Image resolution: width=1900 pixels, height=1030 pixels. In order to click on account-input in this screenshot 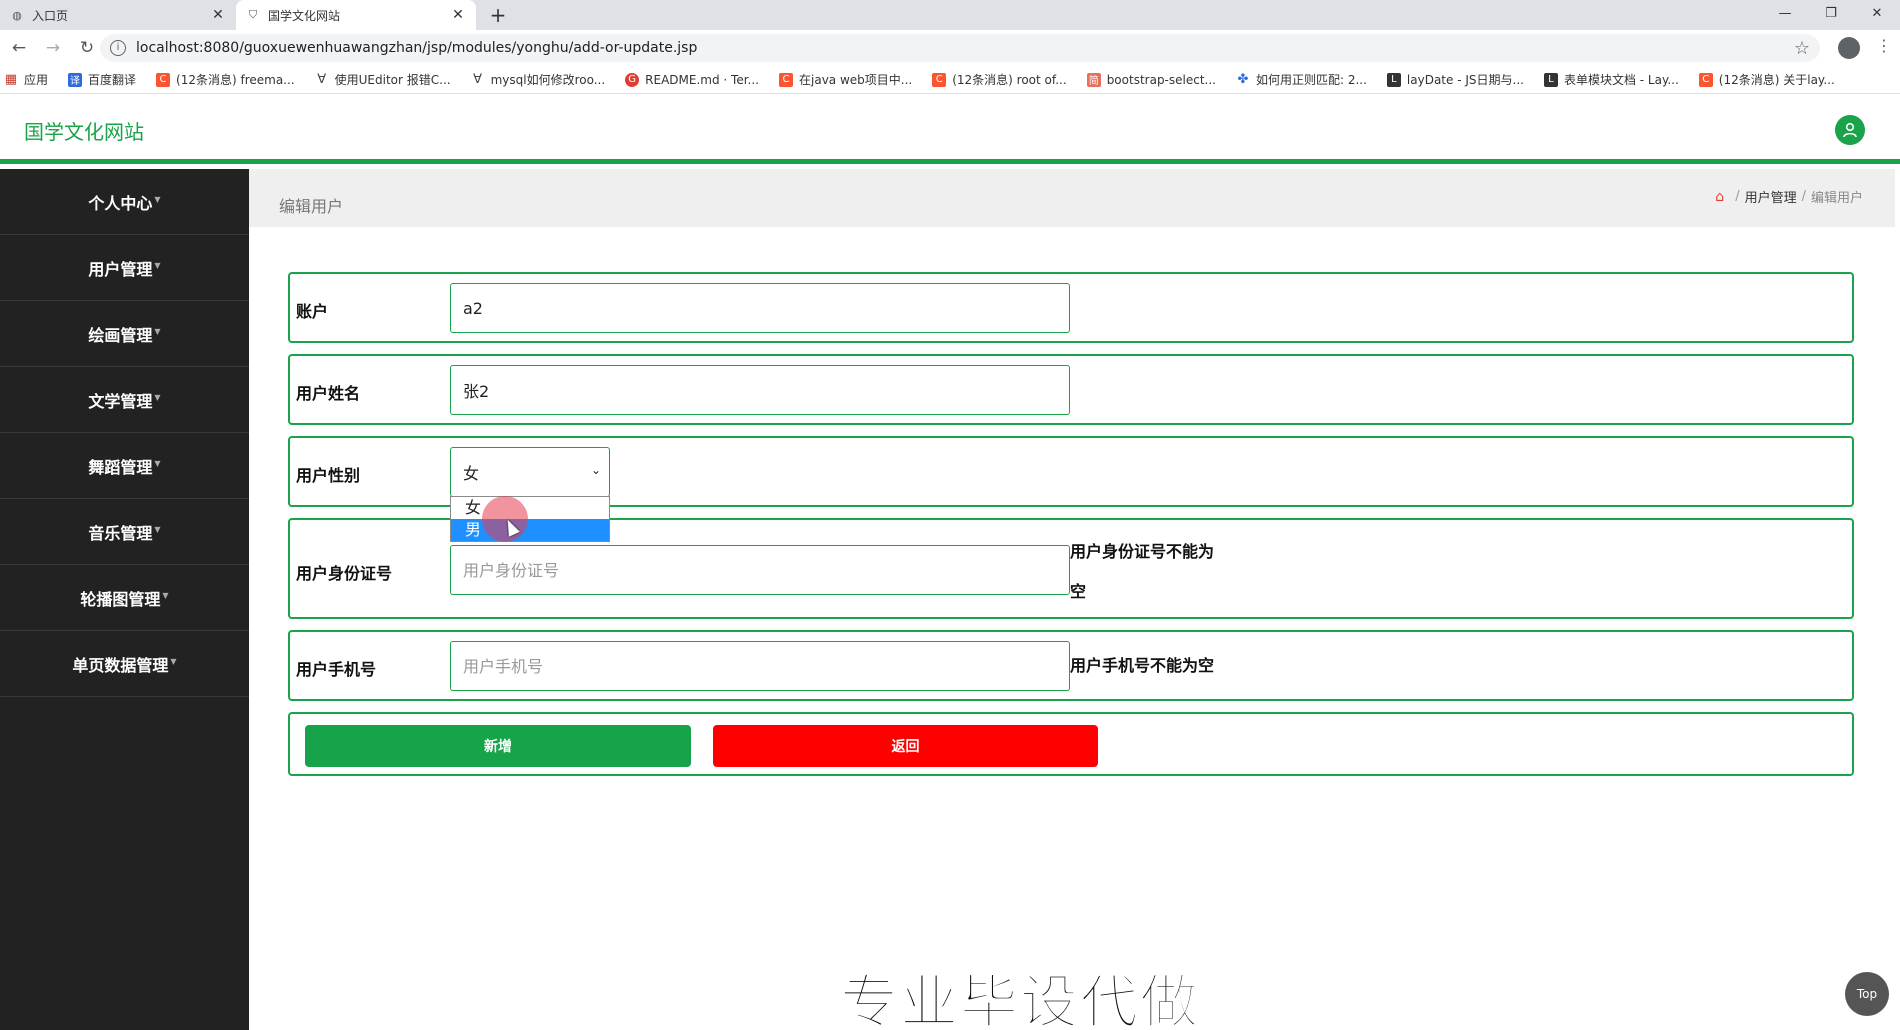, I will do `click(760, 308)`.